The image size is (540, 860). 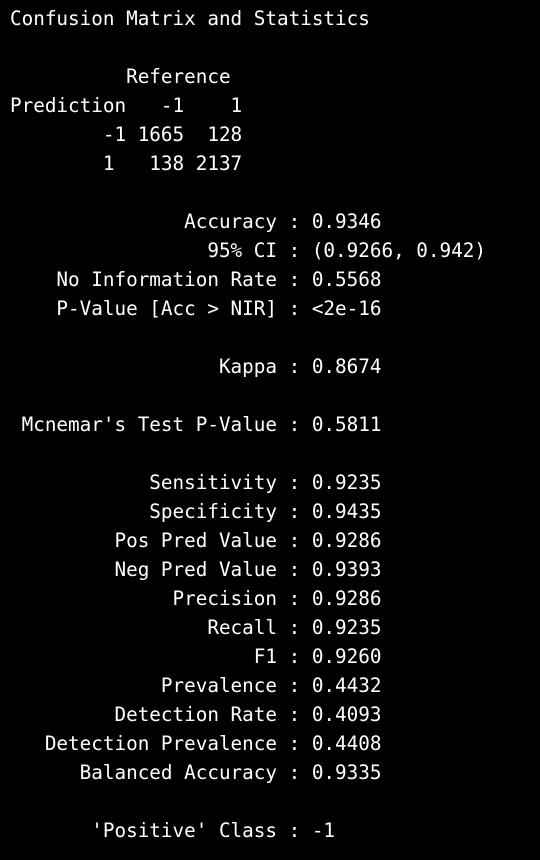 What do you see at coordinates (126, 105) in the screenshot?
I see `matrix-prediction-header: Prediction -1 1` at bounding box center [126, 105].